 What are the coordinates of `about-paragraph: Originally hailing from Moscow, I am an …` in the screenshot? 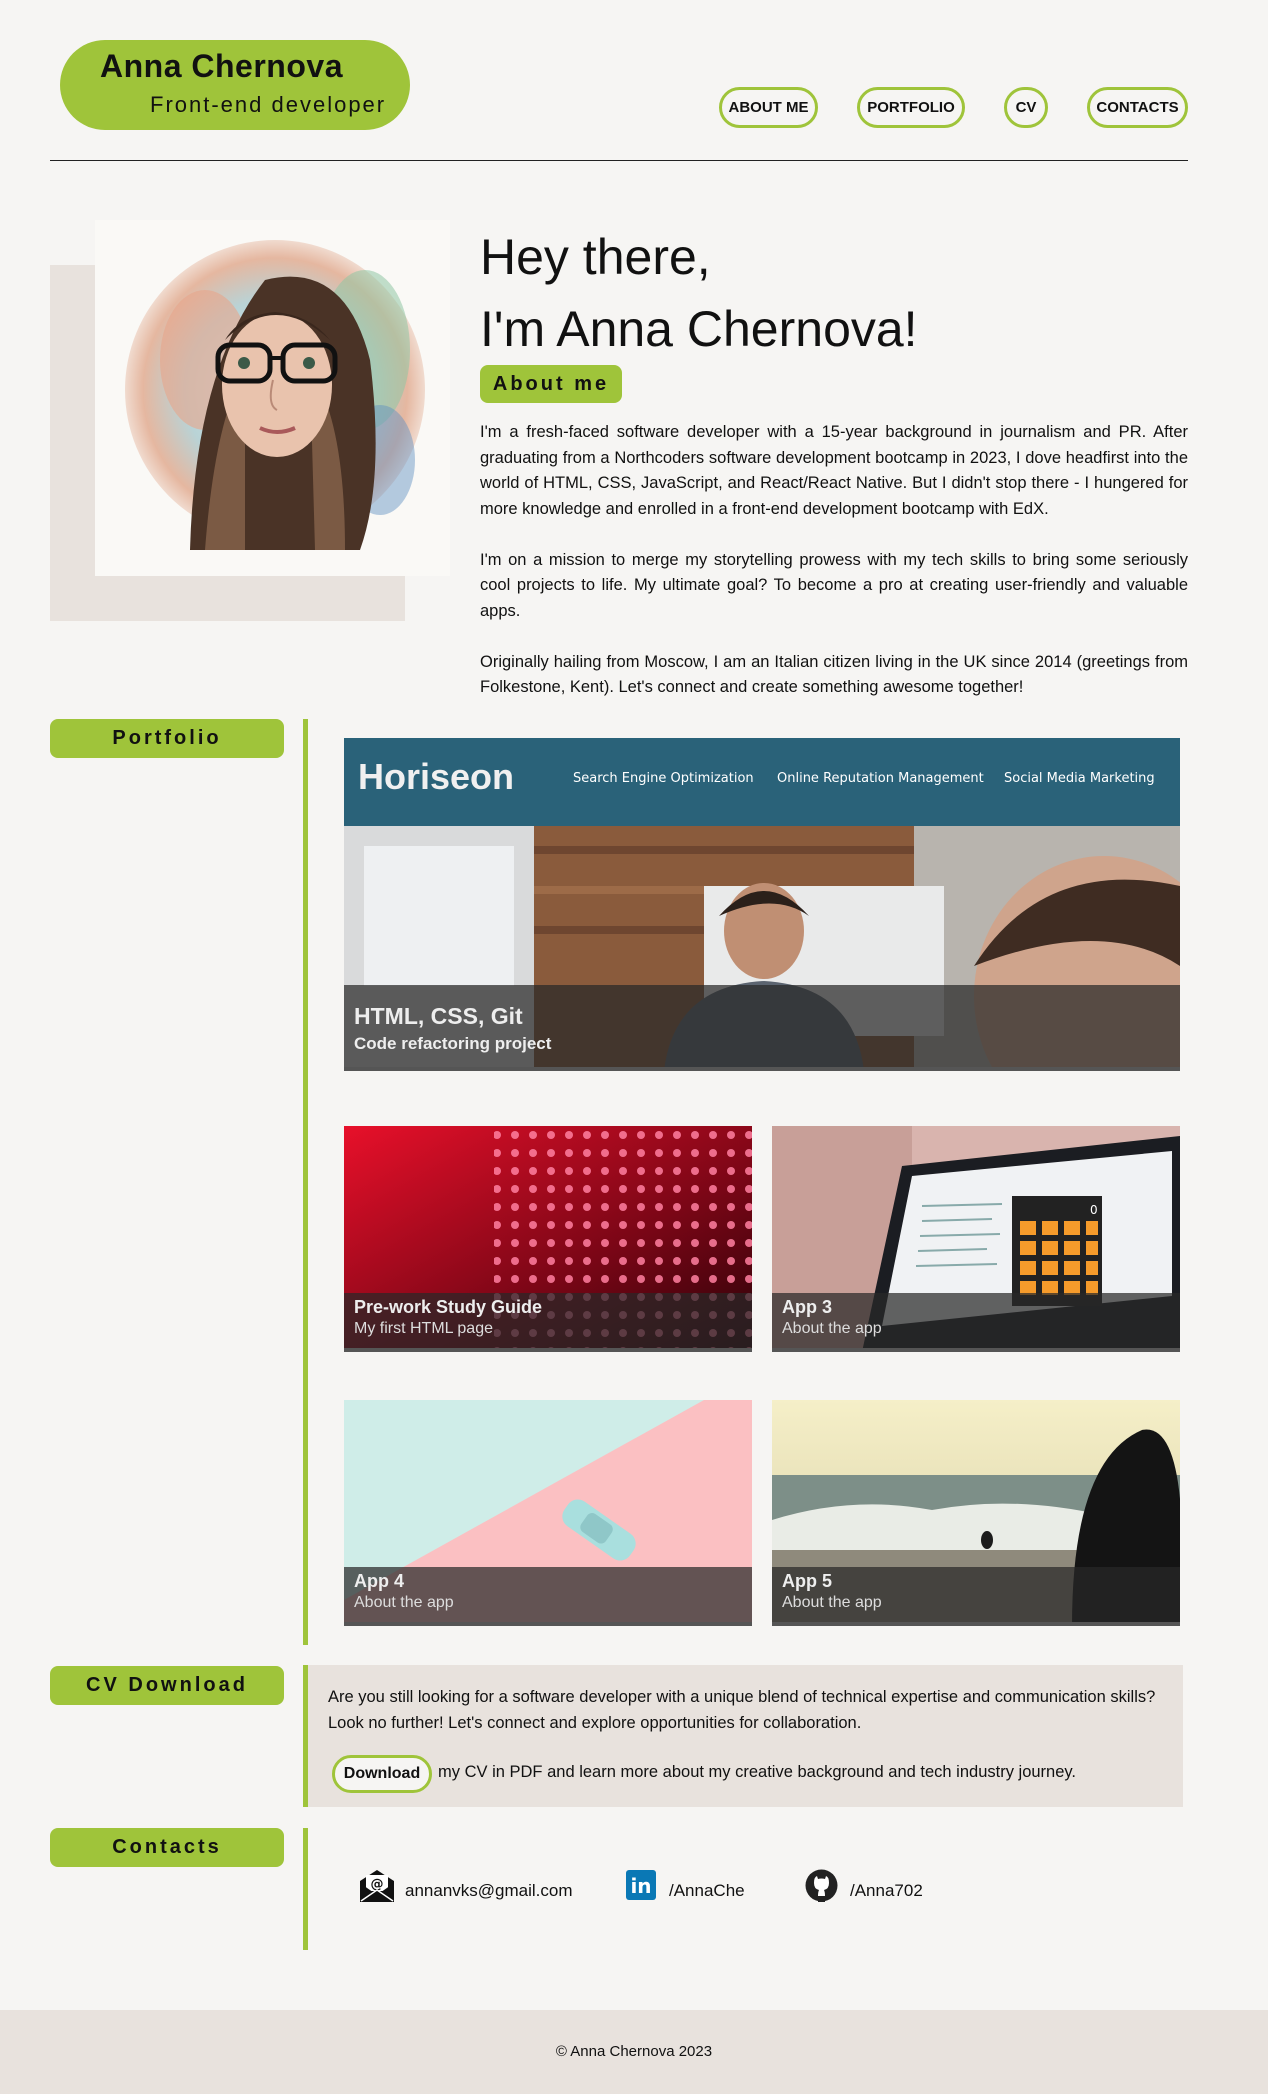 It's located at (834, 674).